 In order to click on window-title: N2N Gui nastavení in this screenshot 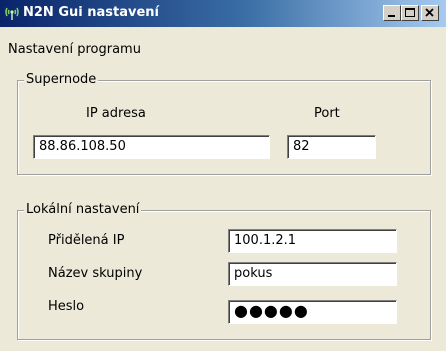, I will do `click(91, 12)`.